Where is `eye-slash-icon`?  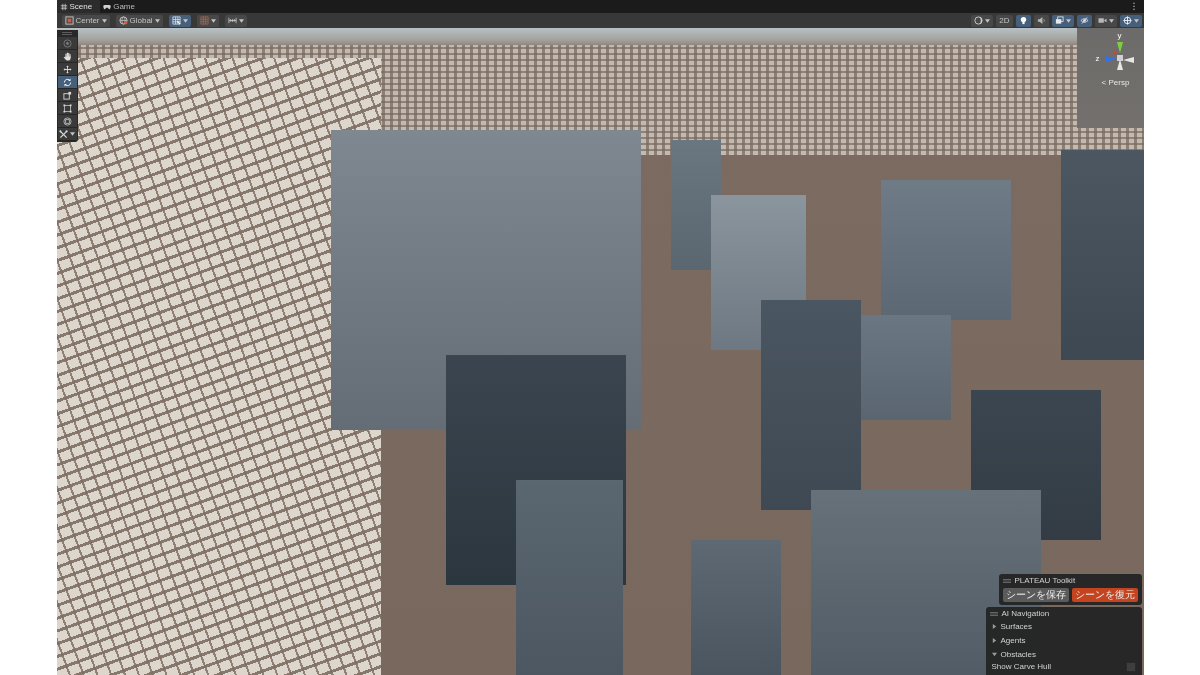
eye-slash-icon is located at coordinates (1084, 20).